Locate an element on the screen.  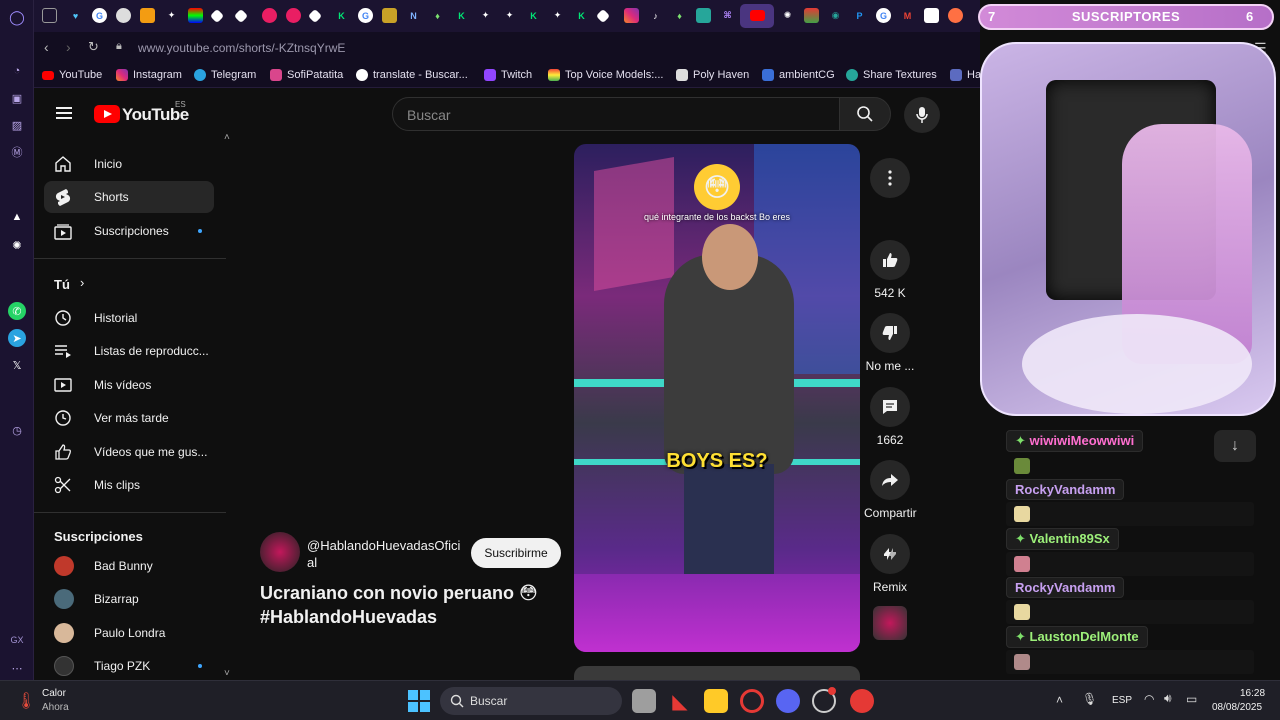
language-indicator: ESP is located at coordinates (1122, 700).